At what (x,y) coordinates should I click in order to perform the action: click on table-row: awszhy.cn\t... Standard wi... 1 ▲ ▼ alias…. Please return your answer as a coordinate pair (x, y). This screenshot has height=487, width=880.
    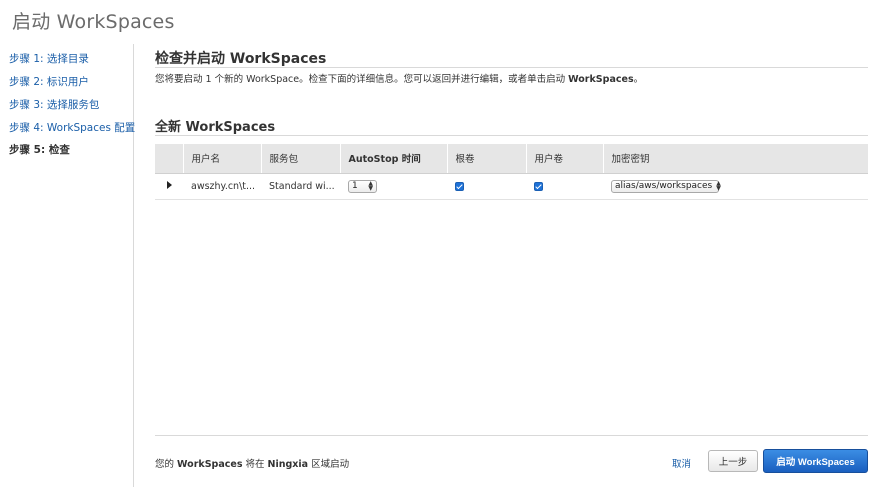
    Looking at the image, I should click on (511, 186).